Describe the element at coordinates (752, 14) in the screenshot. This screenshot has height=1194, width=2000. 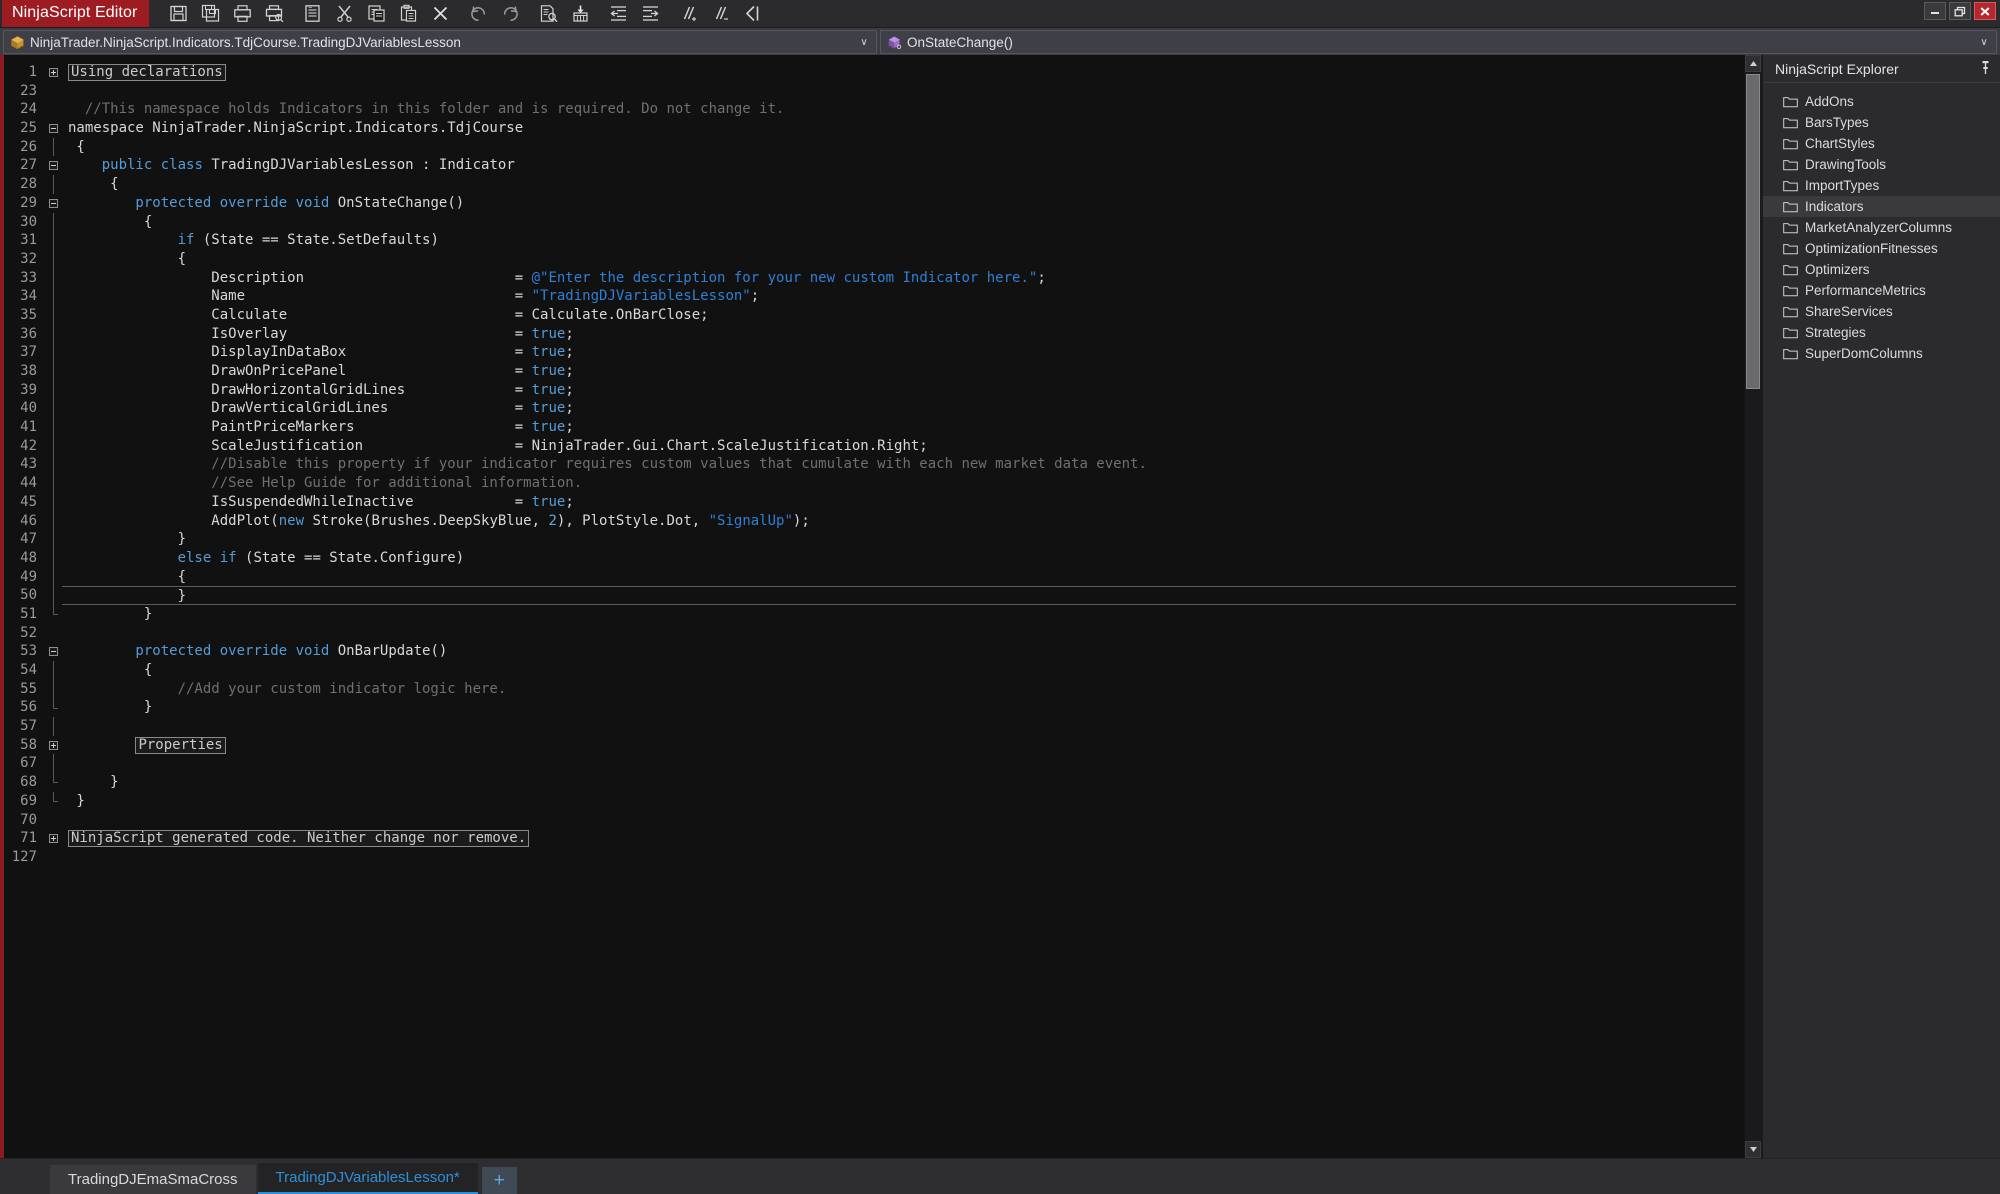
I see `collapse-icon` at that location.